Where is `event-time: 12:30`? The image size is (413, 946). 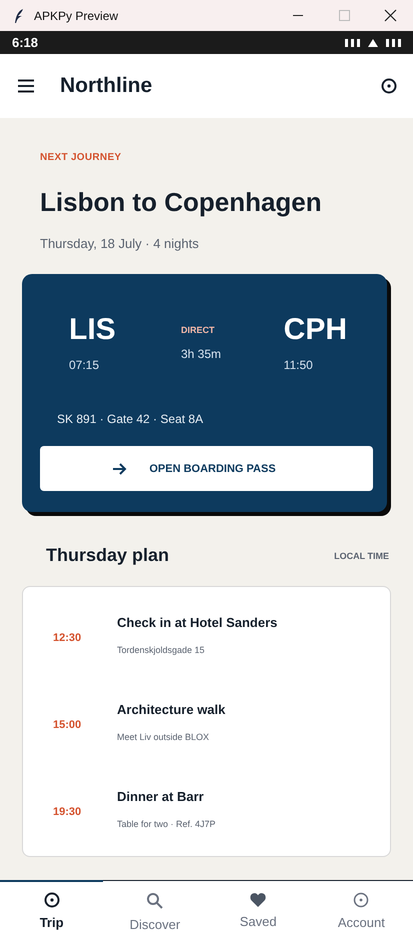
event-time: 12:30 is located at coordinates (67, 638).